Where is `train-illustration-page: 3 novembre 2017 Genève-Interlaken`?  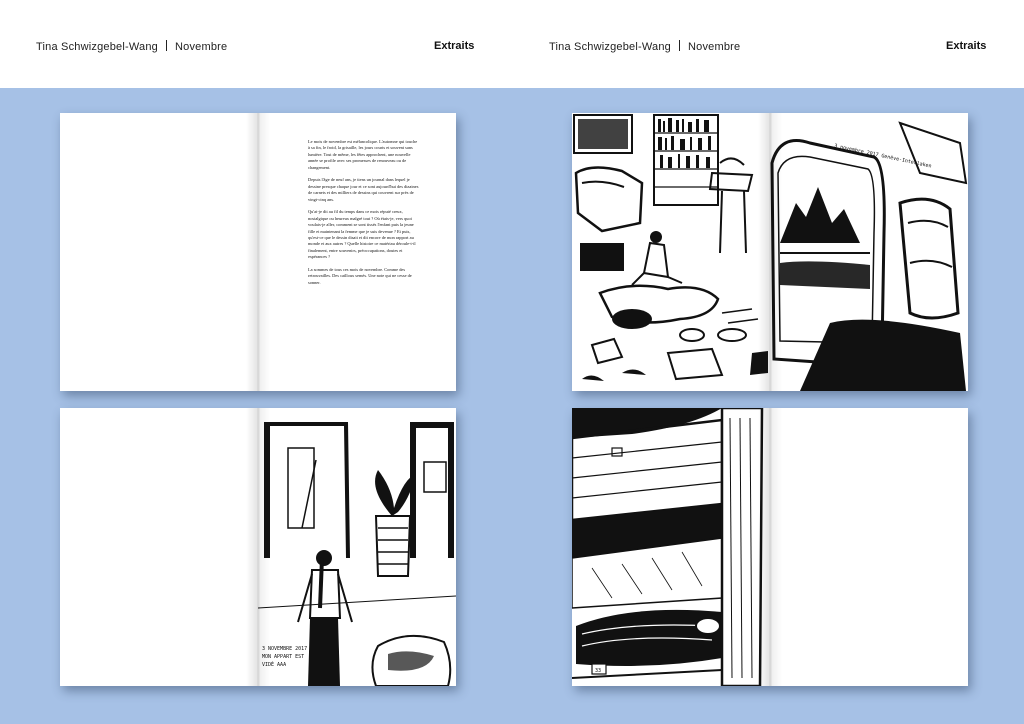 train-illustration-page: 3 novembre 2017 Genève-Interlaken is located at coordinates (869, 252).